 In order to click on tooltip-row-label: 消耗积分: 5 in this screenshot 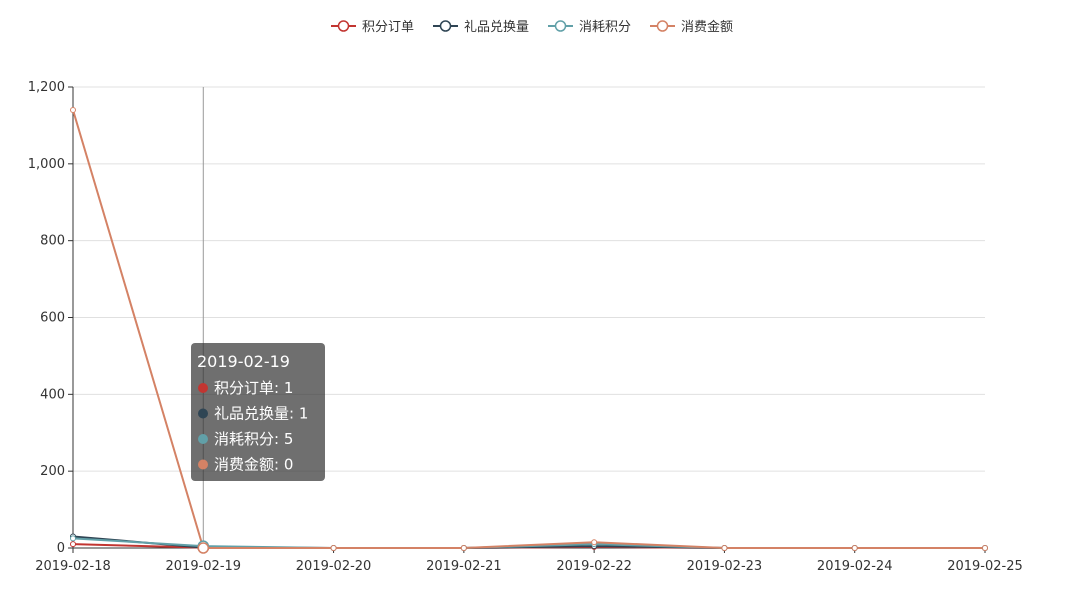, I will do `click(253, 439)`.